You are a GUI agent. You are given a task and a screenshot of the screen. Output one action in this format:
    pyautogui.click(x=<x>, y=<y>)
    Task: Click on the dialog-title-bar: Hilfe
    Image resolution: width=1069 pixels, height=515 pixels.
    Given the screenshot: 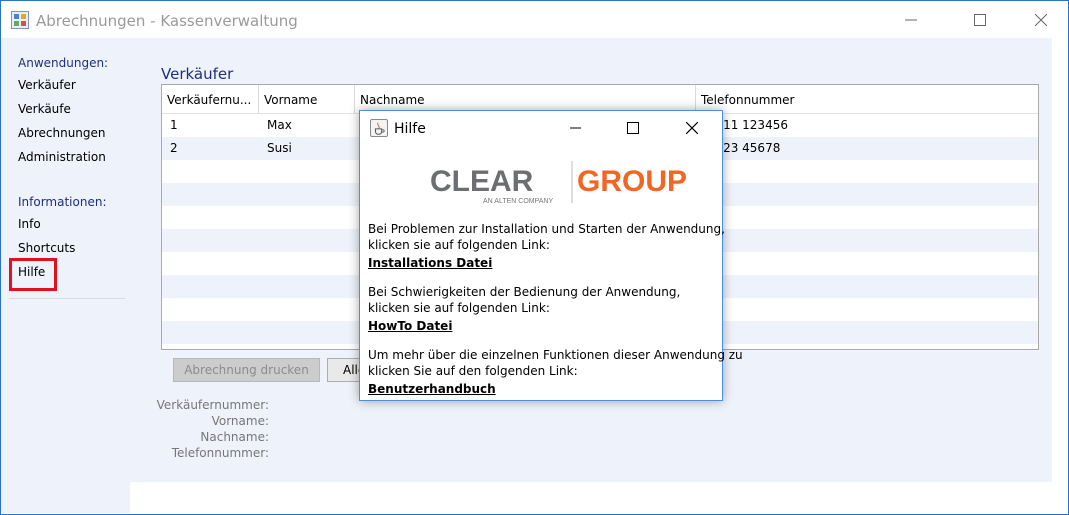 What is the action you would take?
    pyautogui.click(x=541, y=128)
    